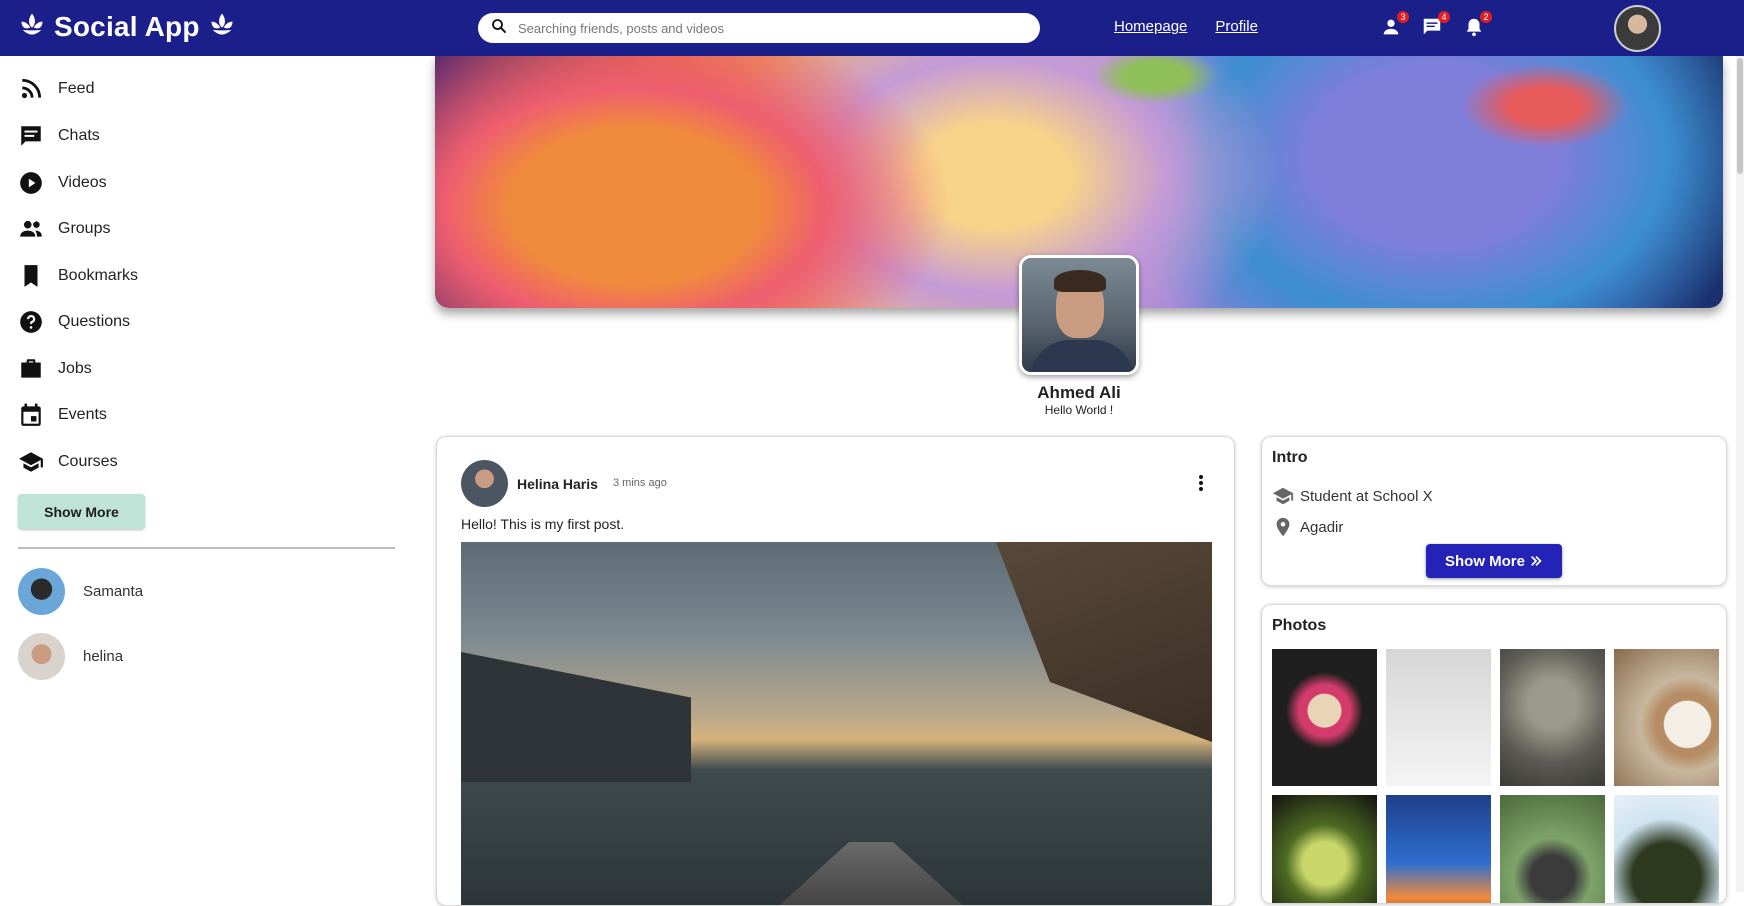  What do you see at coordinates (98, 275) in the screenshot?
I see `sidebar-item-label: Bookmarks` at bounding box center [98, 275].